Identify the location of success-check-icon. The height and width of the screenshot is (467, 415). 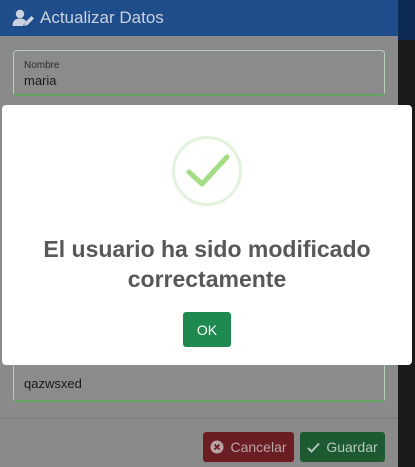
(207, 171).